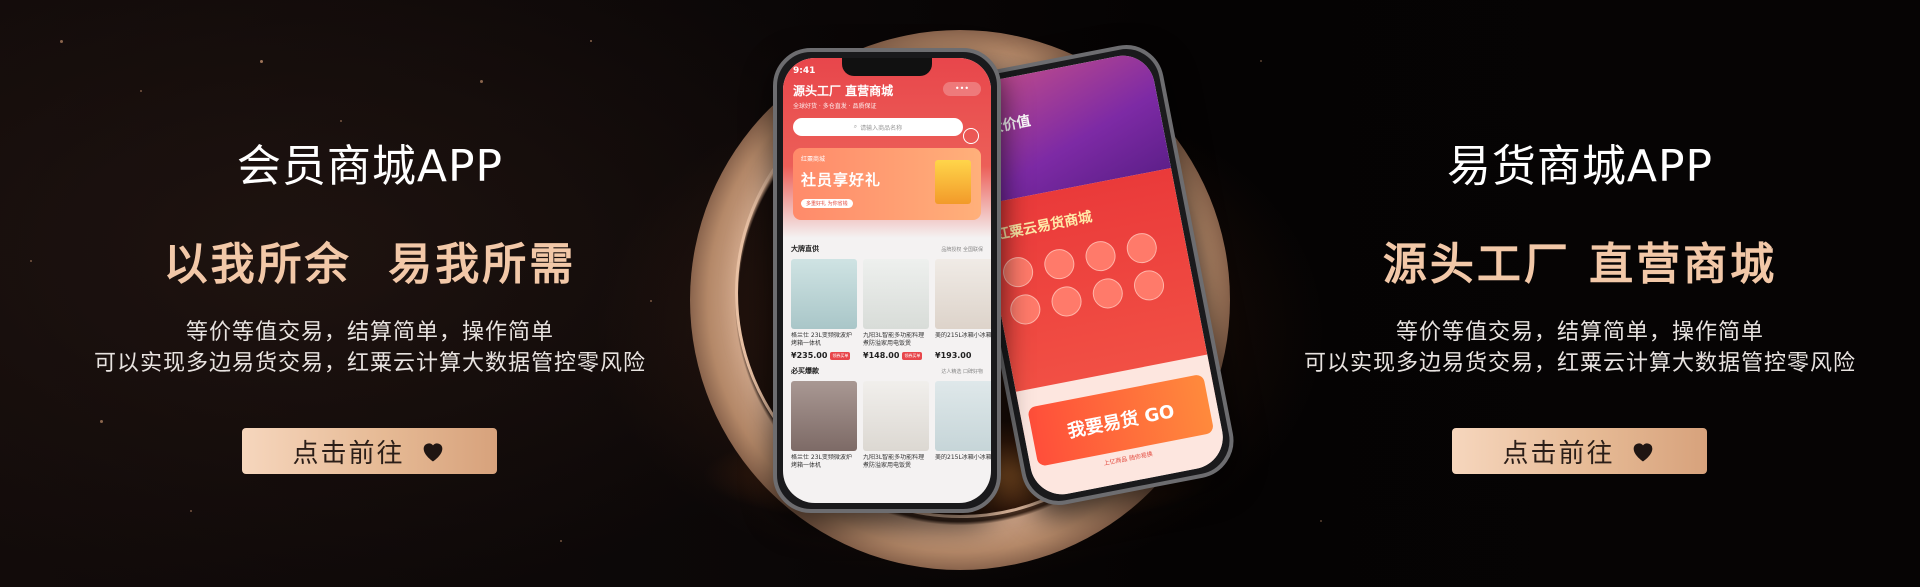 This screenshot has width=1920, height=587. Describe the element at coordinates (962, 89) in the screenshot. I see `more-menu-icon: •••` at that location.